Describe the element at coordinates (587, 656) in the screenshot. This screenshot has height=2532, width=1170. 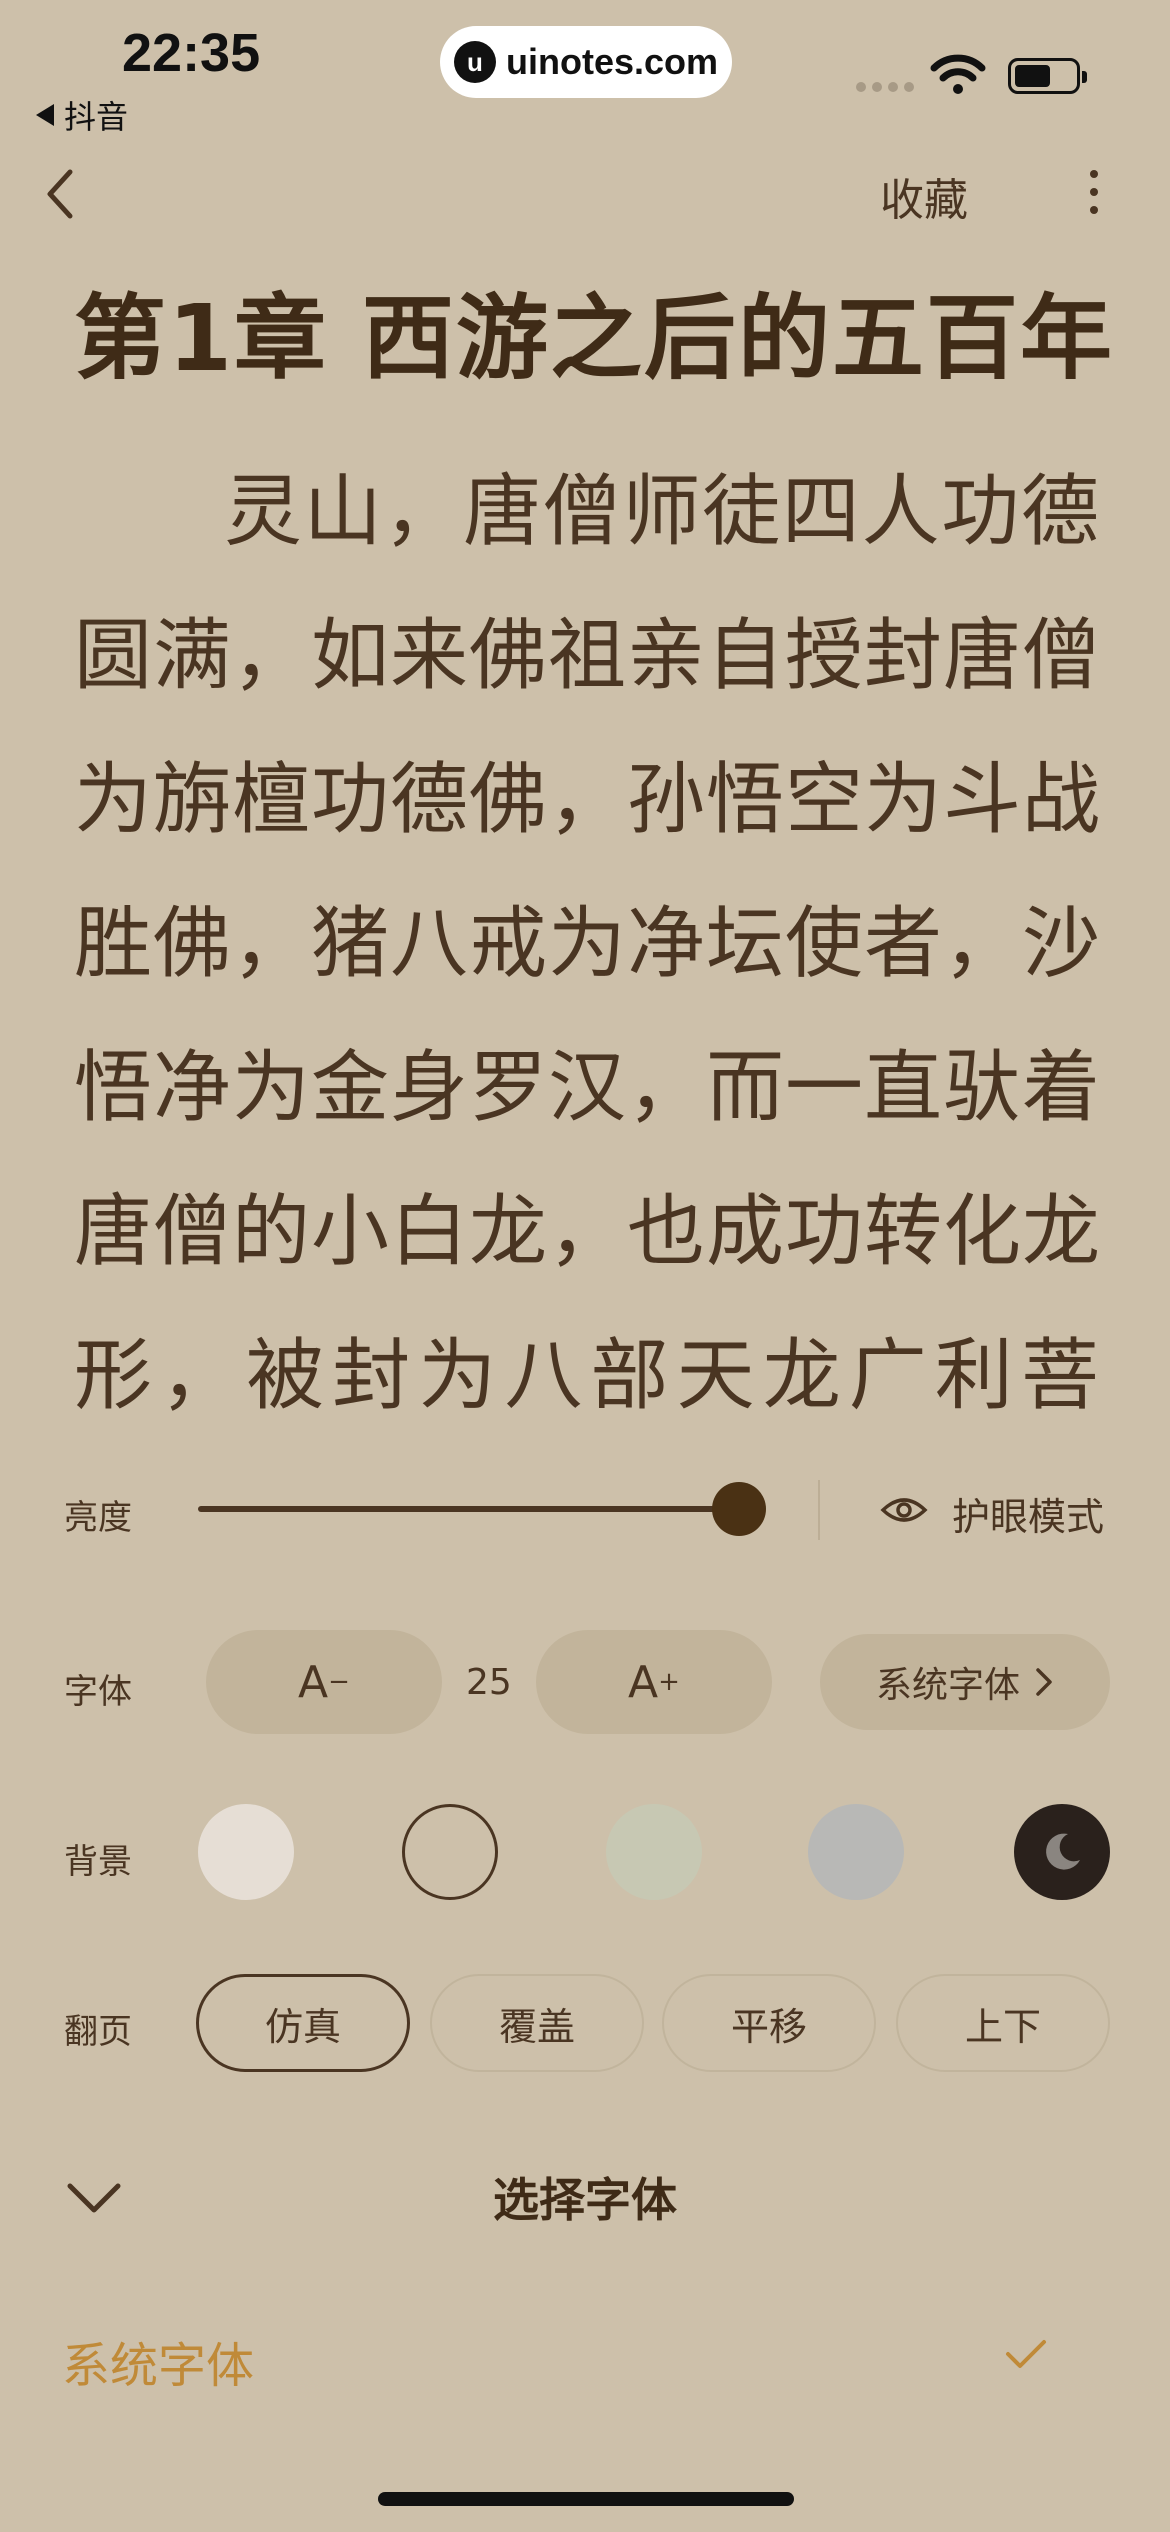
I see `text-line: 圆满，如来佛祖亲自授封唐僧` at that location.